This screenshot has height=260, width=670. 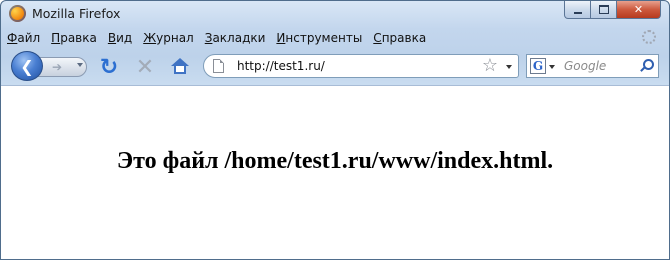 What do you see at coordinates (76, 38) in the screenshot?
I see `menu-edit: Правка` at bounding box center [76, 38].